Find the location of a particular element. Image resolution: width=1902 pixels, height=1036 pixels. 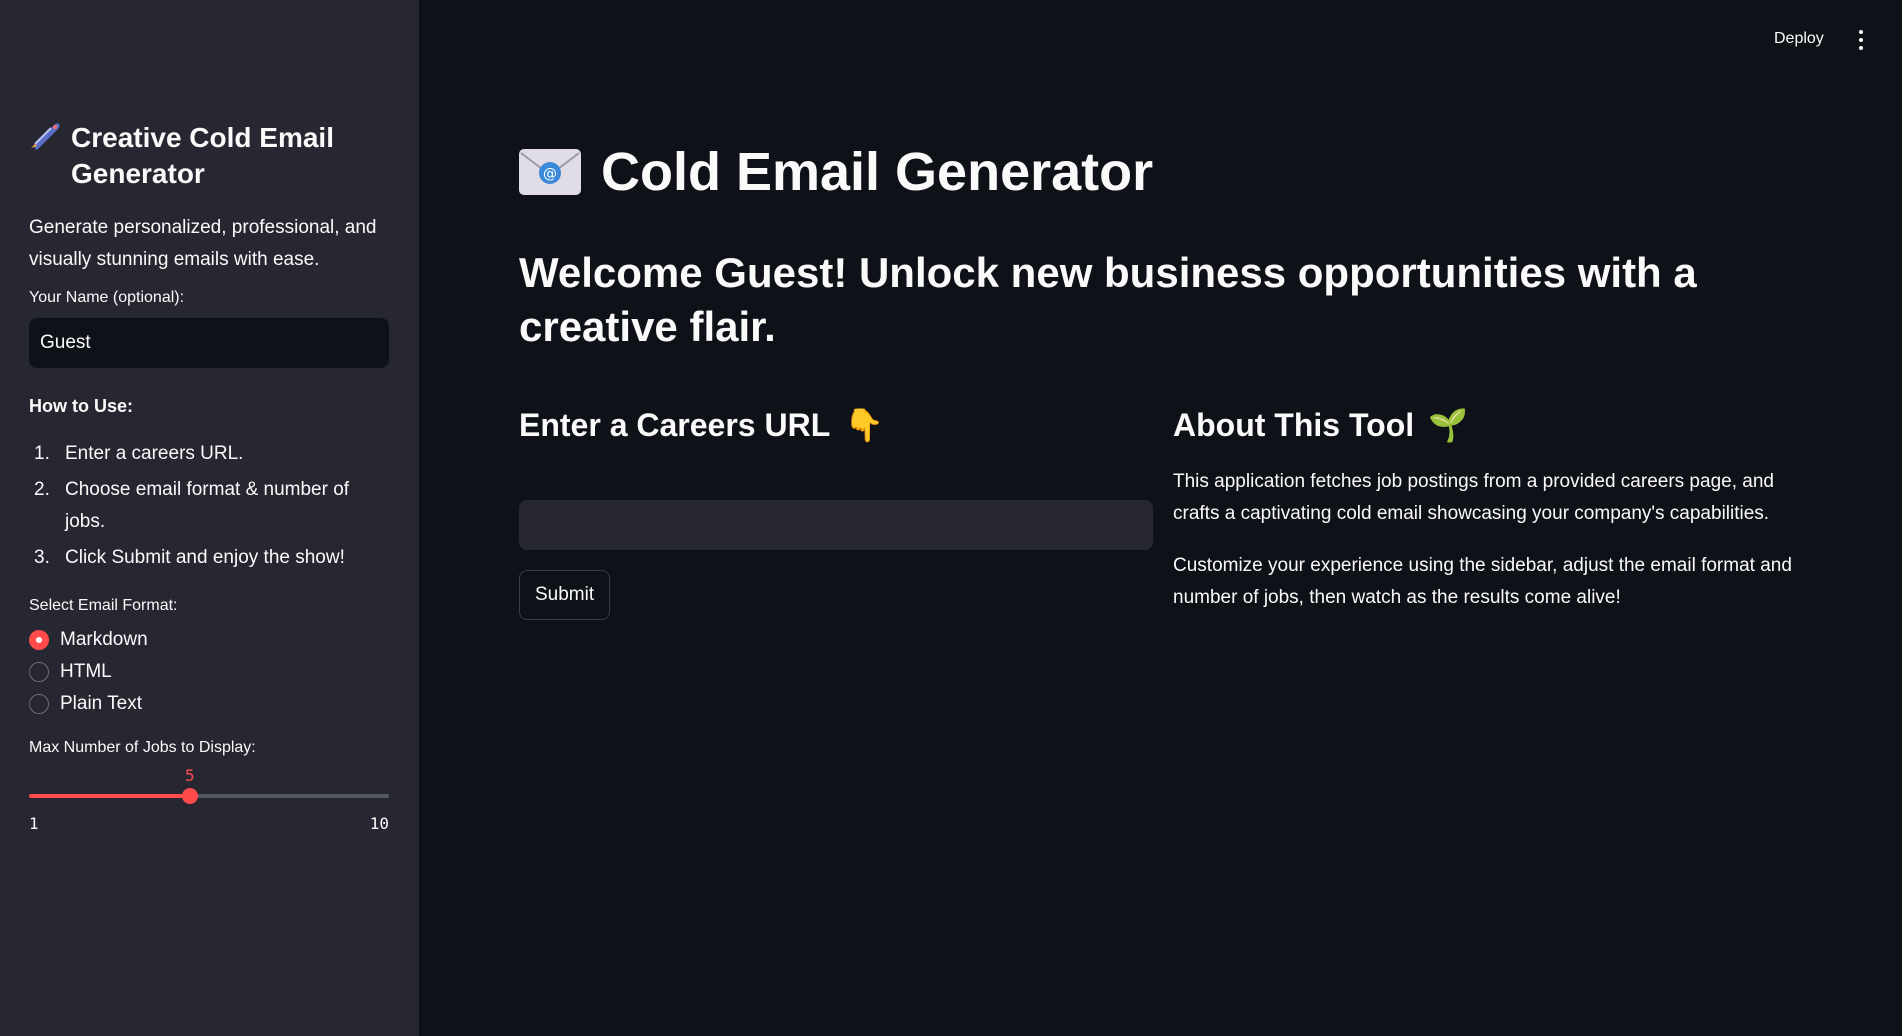

step-number: 3. is located at coordinates (42, 557).